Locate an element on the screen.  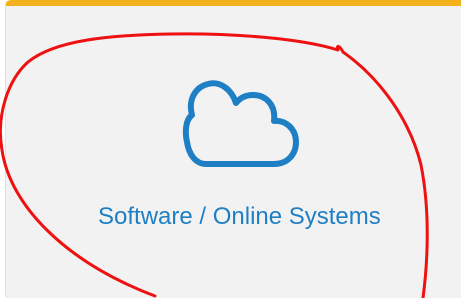
card-label: Software / Online Systems is located at coordinates (239, 216).